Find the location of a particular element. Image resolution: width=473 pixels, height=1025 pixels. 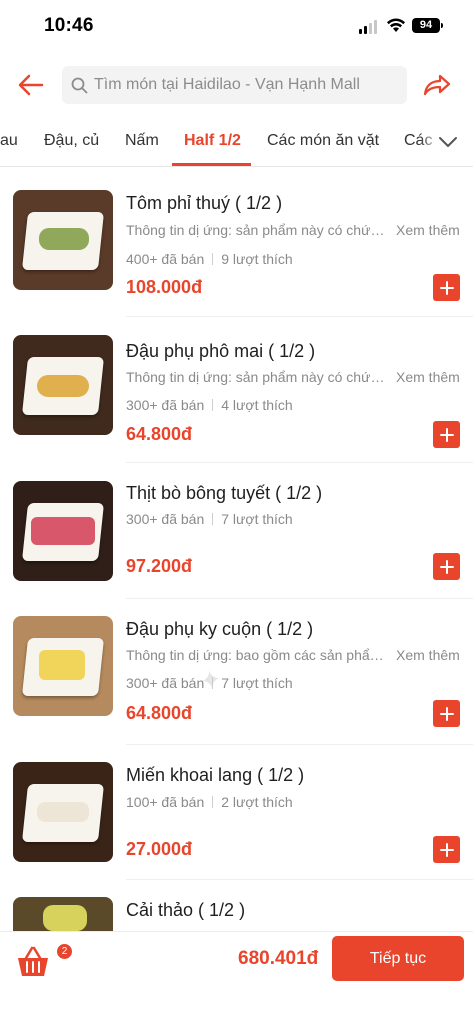

like-count: 2 lượt thích is located at coordinates (257, 802).